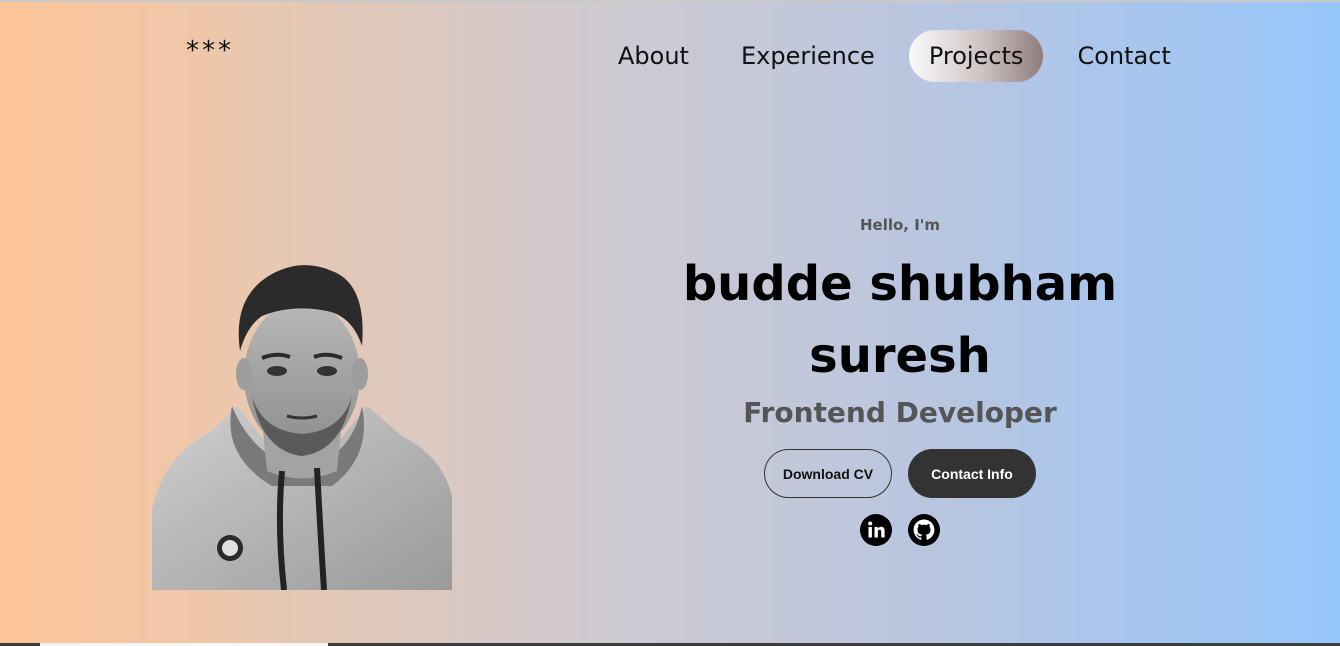 This screenshot has height=646, width=1340. What do you see at coordinates (653, 56) in the screenshot?
I see `nav-about: About` at bounding box center [653, 56].